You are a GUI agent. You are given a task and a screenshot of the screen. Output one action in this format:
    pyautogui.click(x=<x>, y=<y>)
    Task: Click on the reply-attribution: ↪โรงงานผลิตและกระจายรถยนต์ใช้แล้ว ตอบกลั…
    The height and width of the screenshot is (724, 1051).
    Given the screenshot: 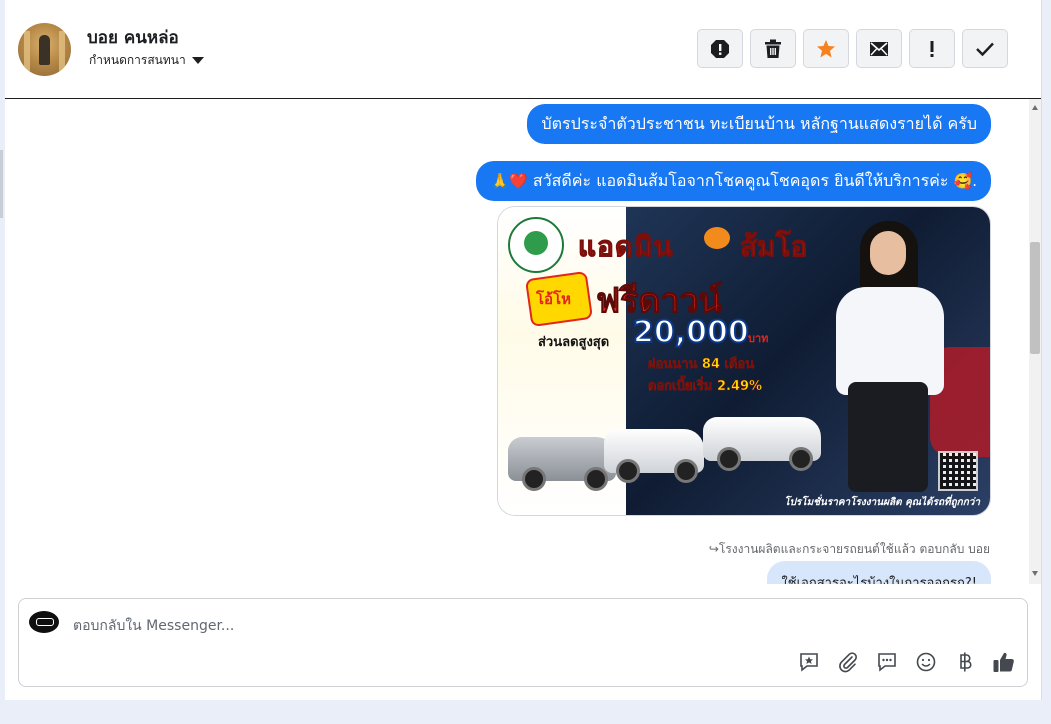 What is the action you would take?
    pyautogui.click(x=849, y=549)
    